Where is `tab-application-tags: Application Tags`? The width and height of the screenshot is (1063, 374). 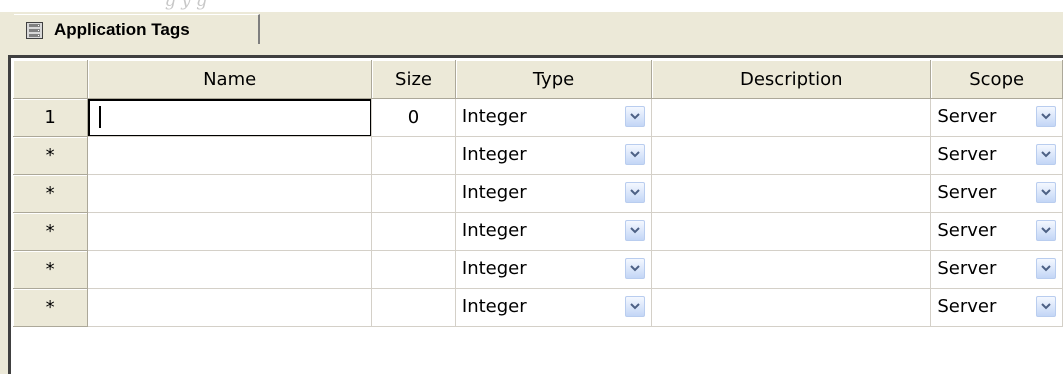
tab-application-tags: Application Tags is located at coordinates (137, 29).